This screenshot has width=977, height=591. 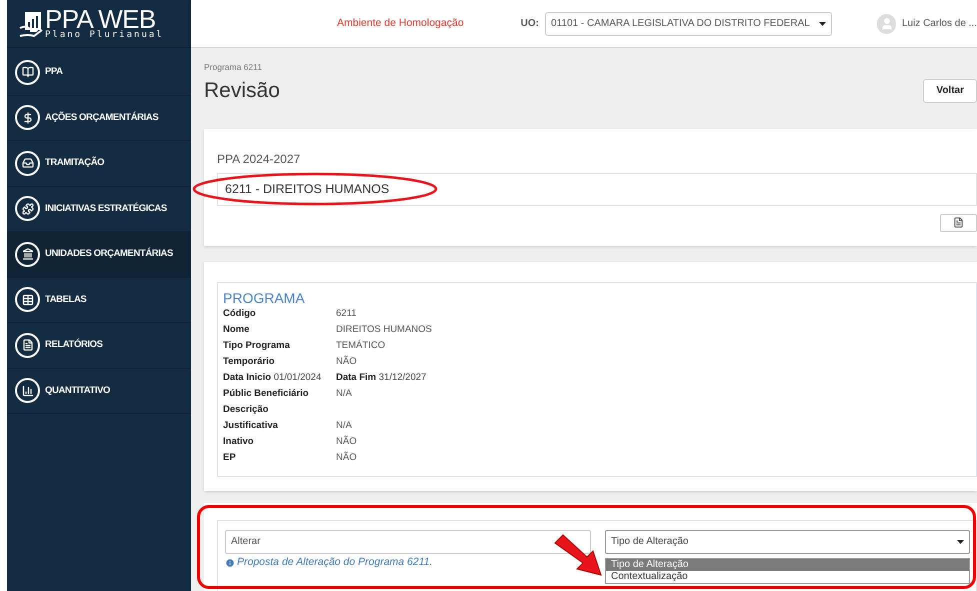 What do you see at coordinates (27, 163) in the screenshot?
I see `inbox-icon` at bounding box center [27, 163].